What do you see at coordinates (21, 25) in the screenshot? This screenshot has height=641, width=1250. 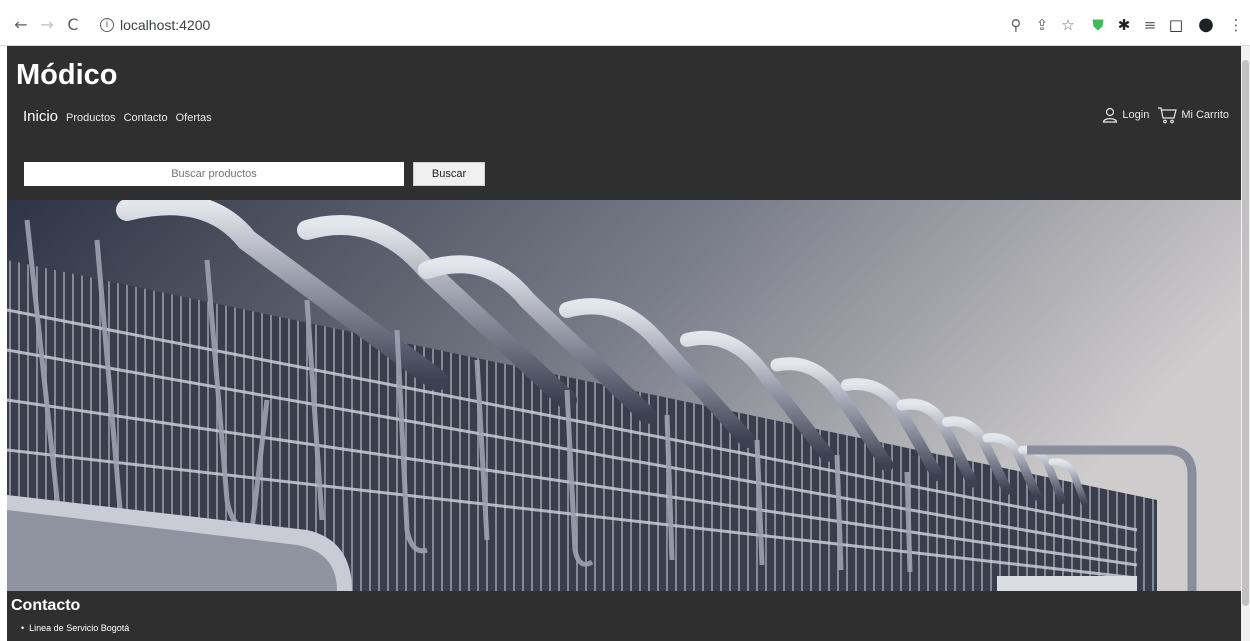 I see `back-icon: ←` at bounding box center [21, 25].